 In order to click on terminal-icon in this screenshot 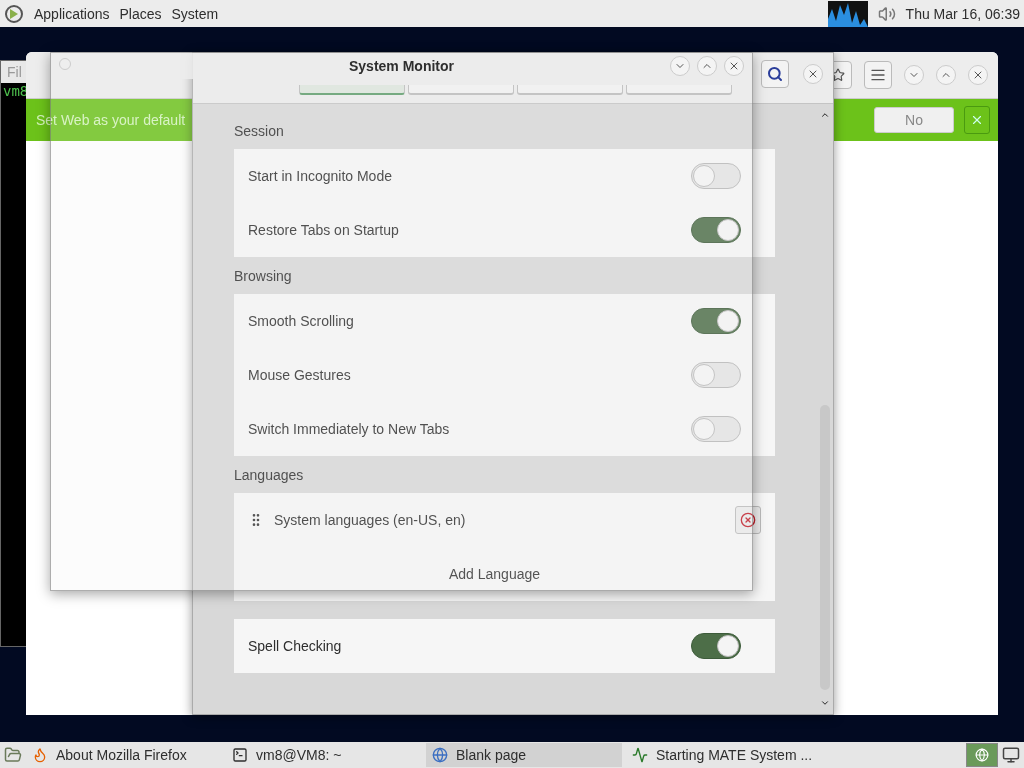, I will do `click(240, 755)`.